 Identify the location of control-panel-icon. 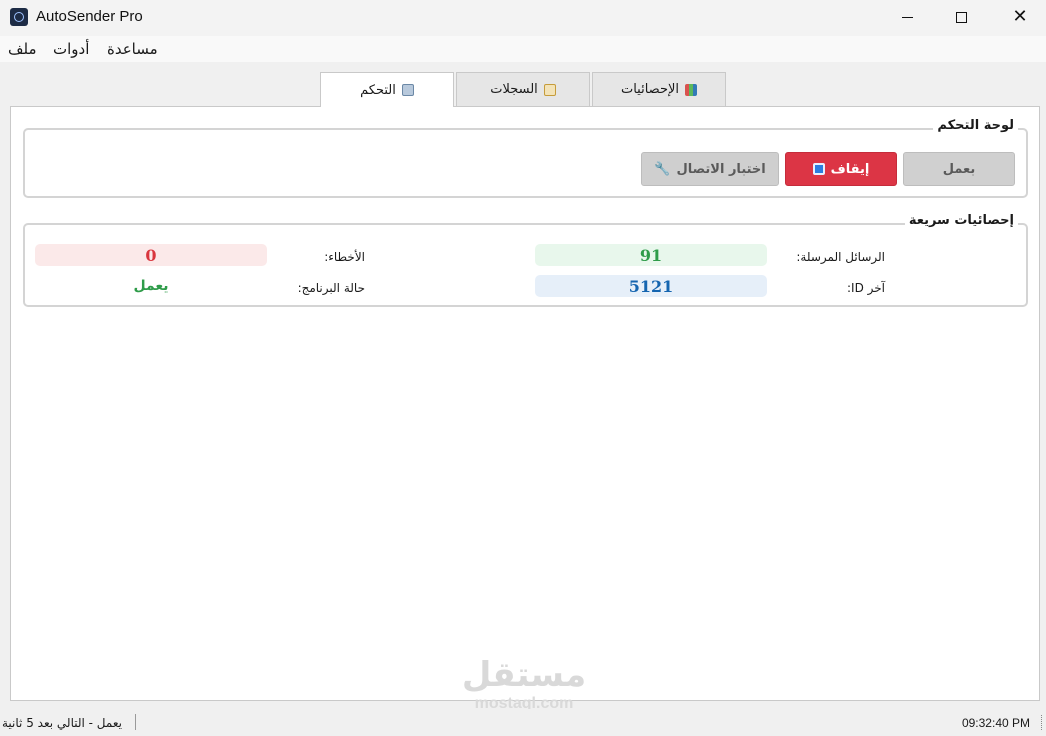
(407, 90).